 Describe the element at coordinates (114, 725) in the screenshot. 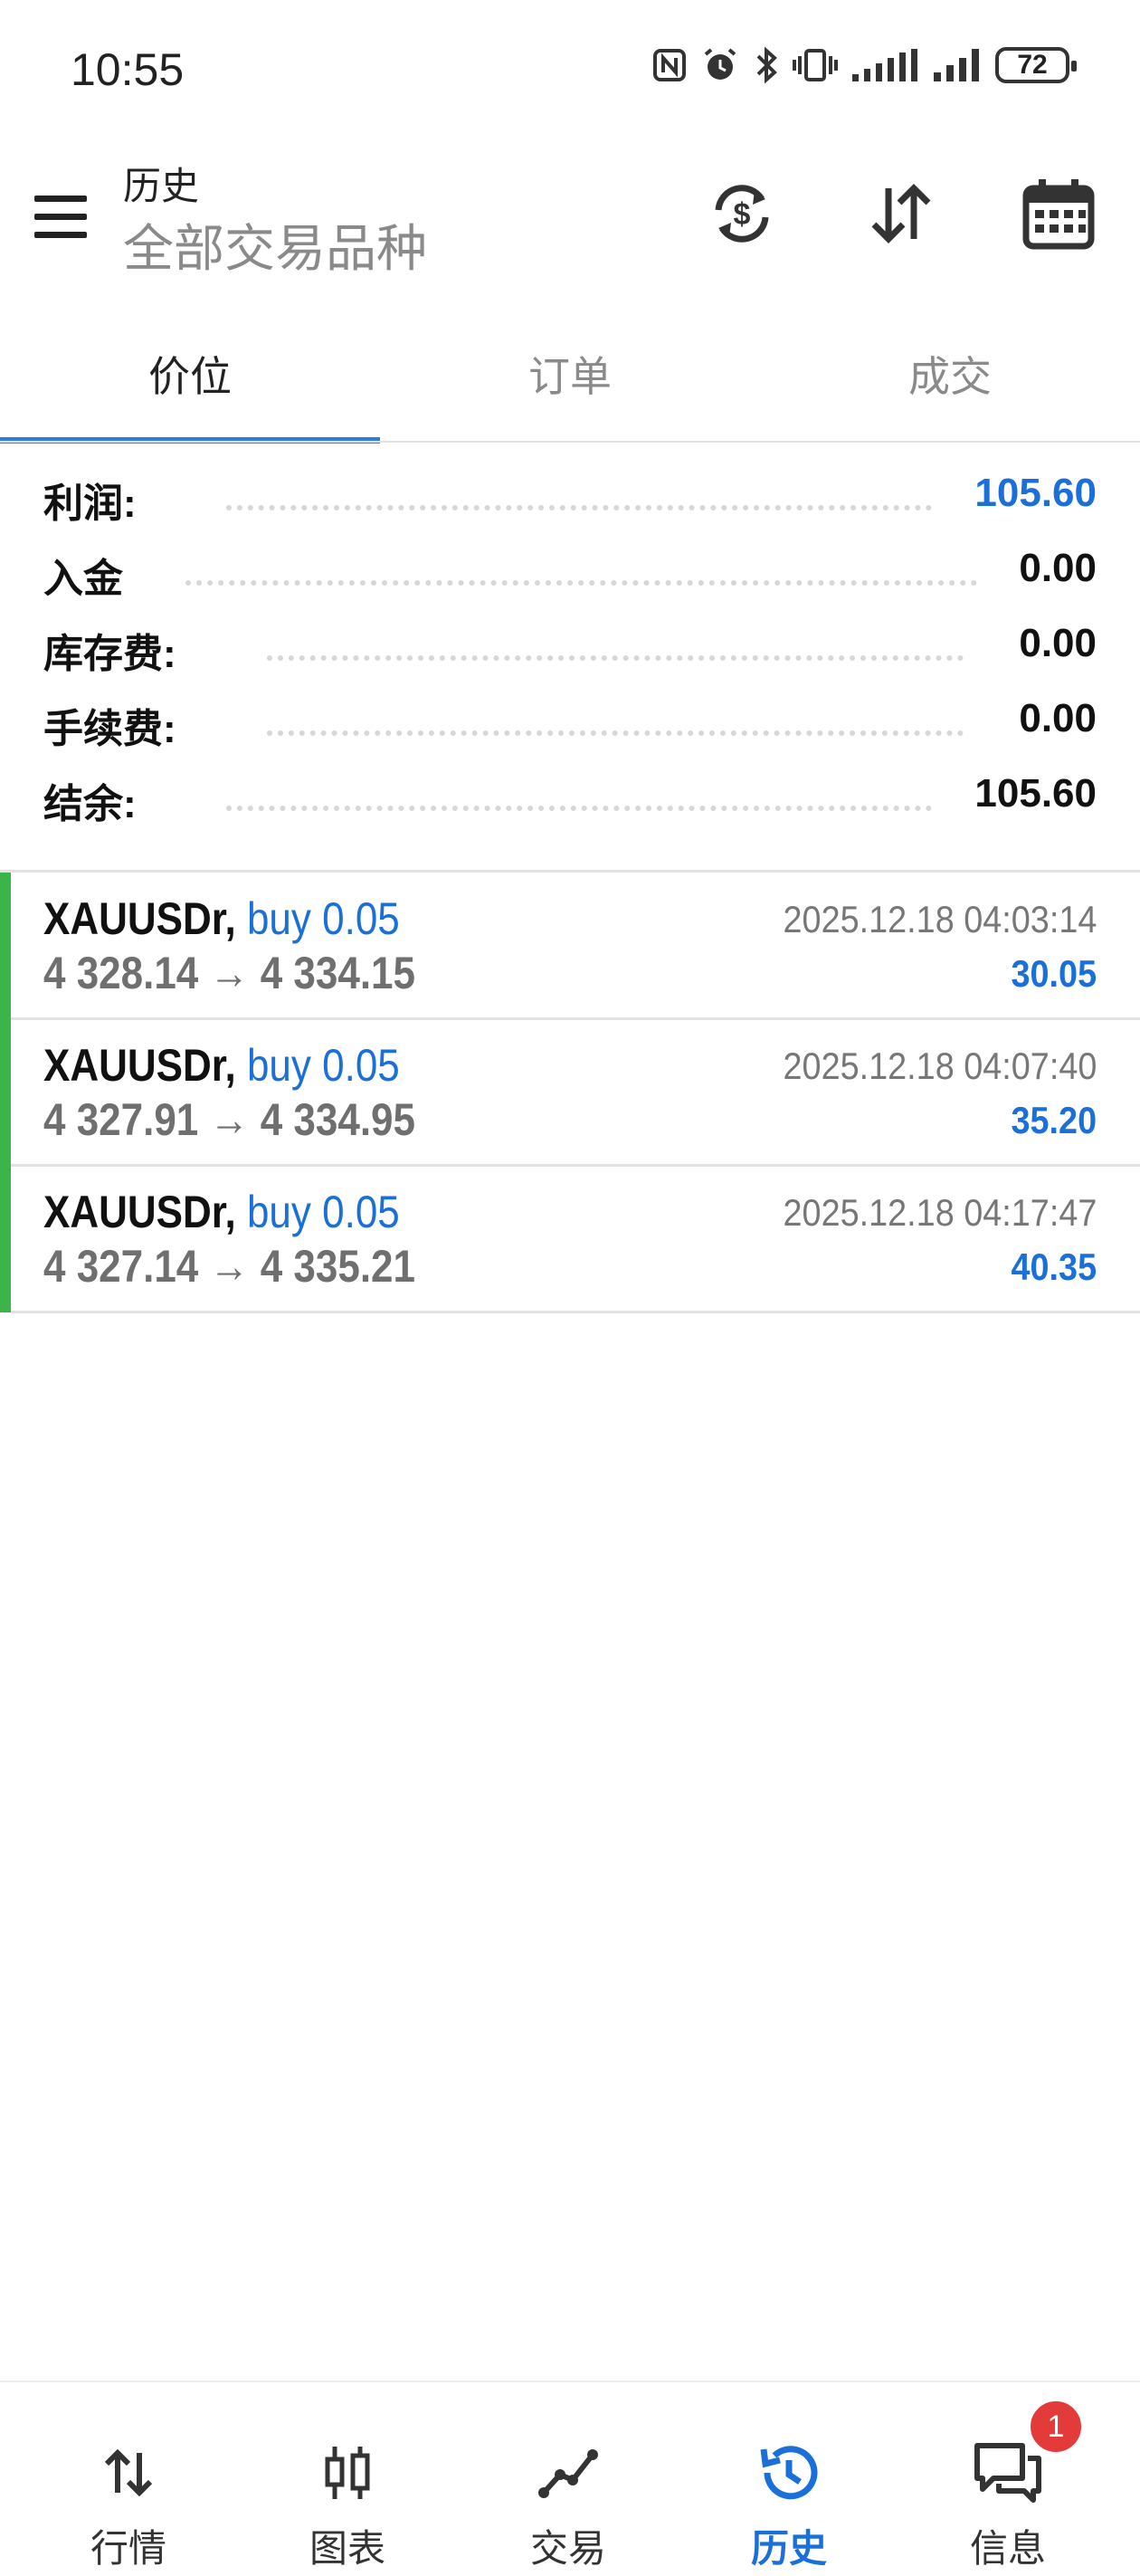

I see `commission-label: 手续费:` at that location.